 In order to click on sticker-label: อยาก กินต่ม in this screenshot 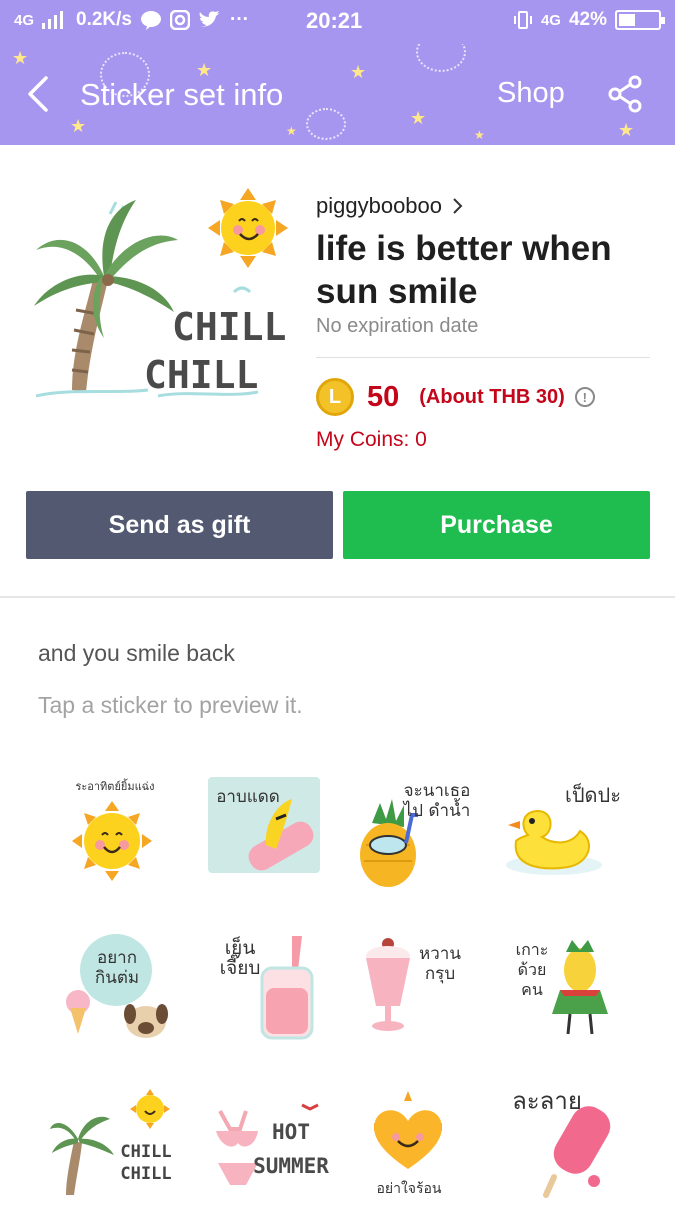, I will do `click(117, 968)`.